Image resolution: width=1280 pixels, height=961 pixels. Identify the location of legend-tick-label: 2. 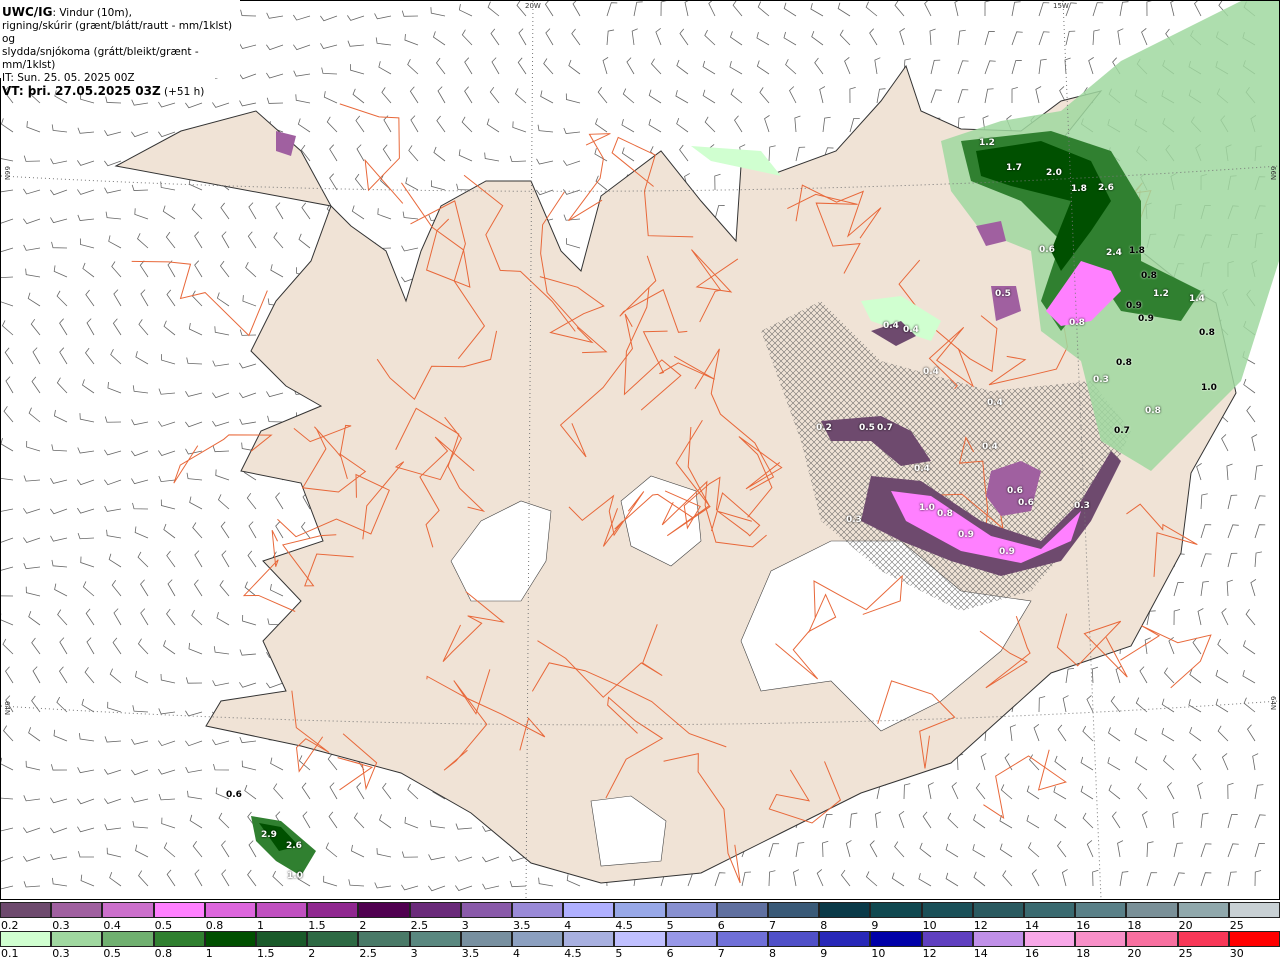
(312, 953).